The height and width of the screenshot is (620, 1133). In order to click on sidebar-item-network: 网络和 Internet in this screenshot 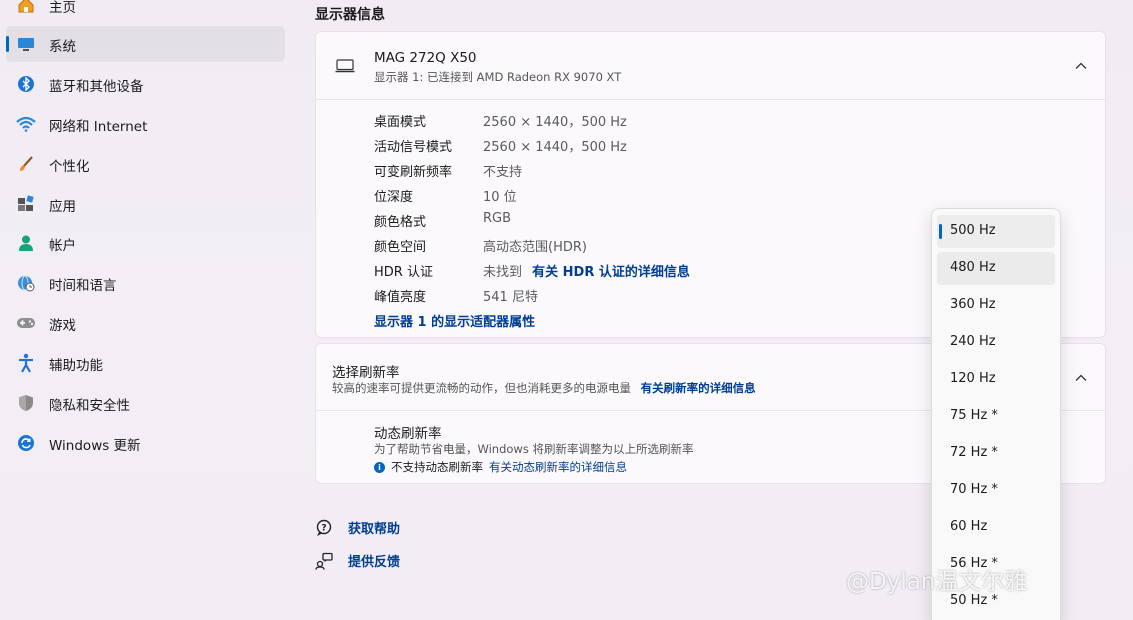, I will do `click(145, 124)`.